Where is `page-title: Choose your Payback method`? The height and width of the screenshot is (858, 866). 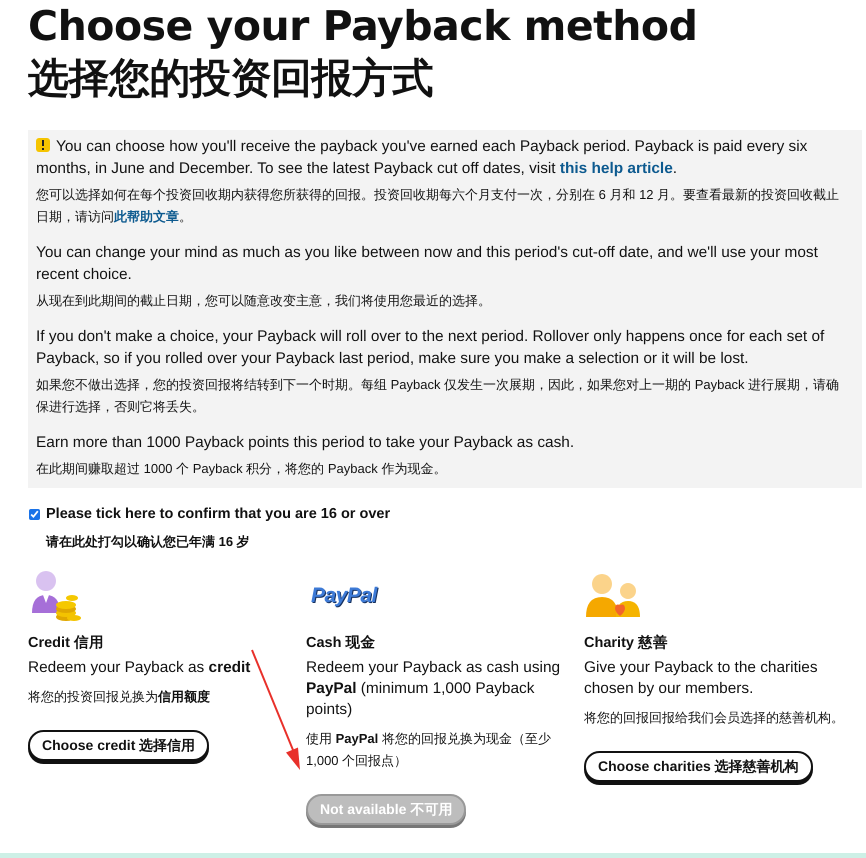
page-title: Choose your Payback method is located at coordinates (363, 26).